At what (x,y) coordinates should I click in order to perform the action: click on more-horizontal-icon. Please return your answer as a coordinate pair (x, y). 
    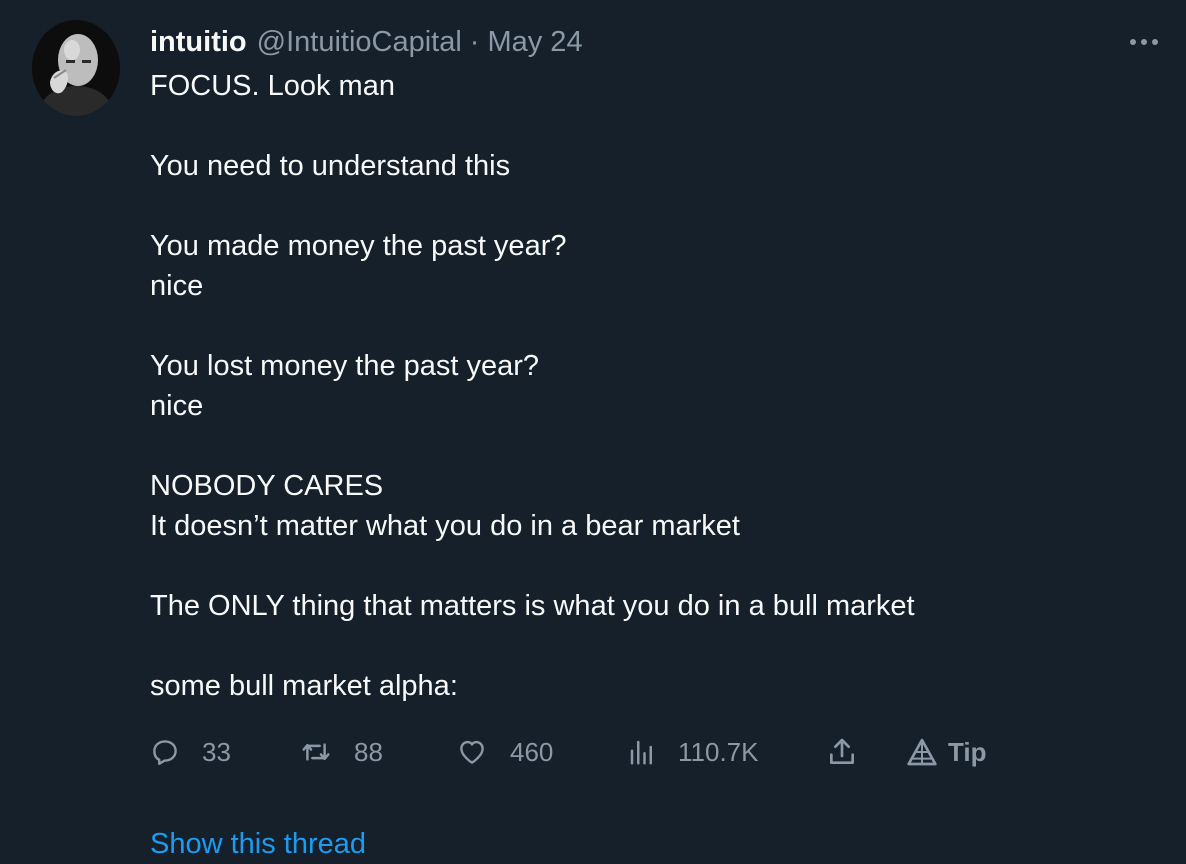
    Looking at the image, I should click on (1144, 42).